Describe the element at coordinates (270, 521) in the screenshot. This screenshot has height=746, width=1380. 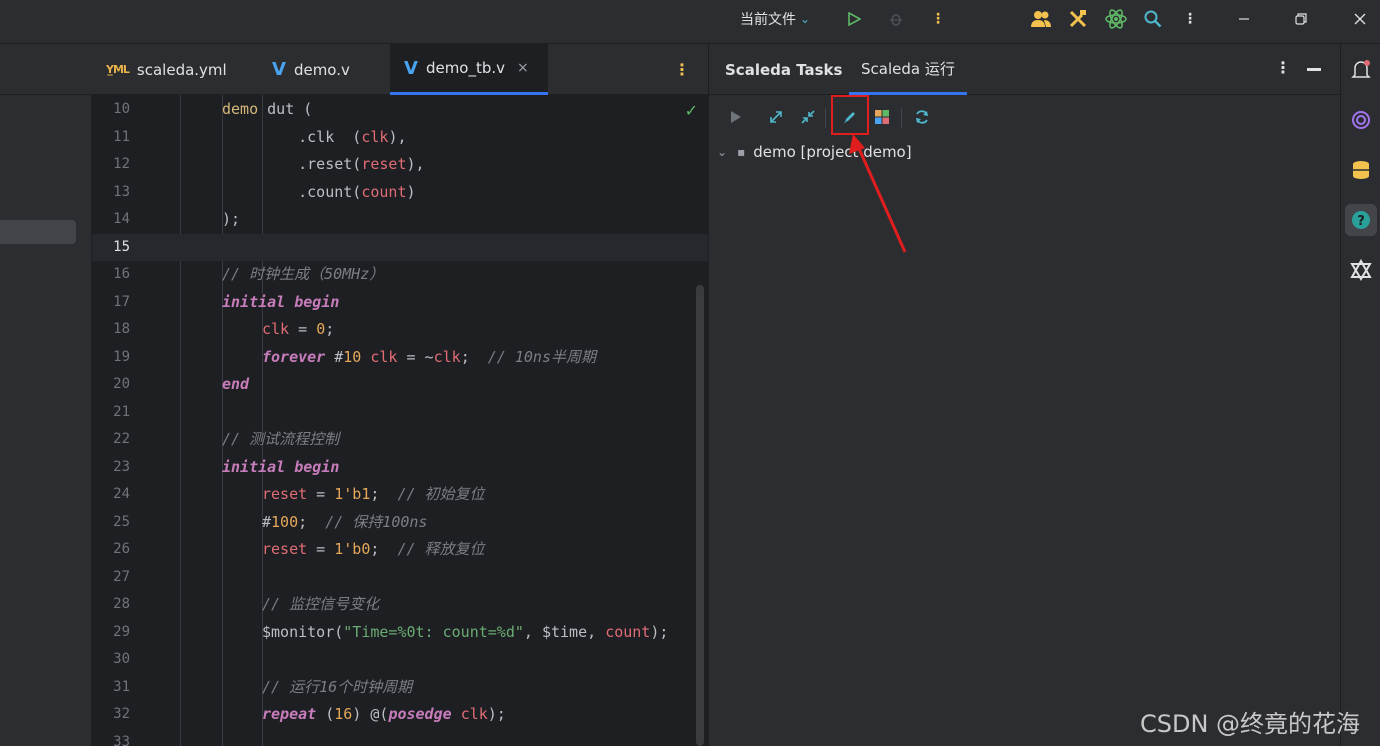
I see `code-line: 25 #100; // 保持100ns` at that location.